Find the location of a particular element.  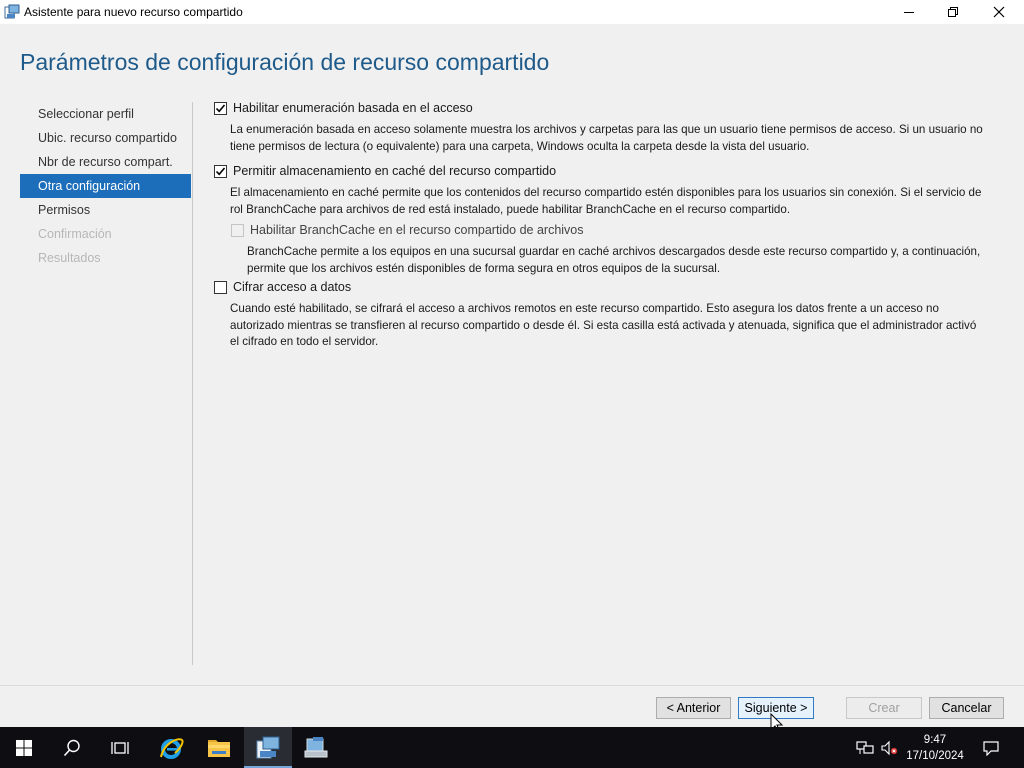

folder-icon is located at coordinates (219, 748).